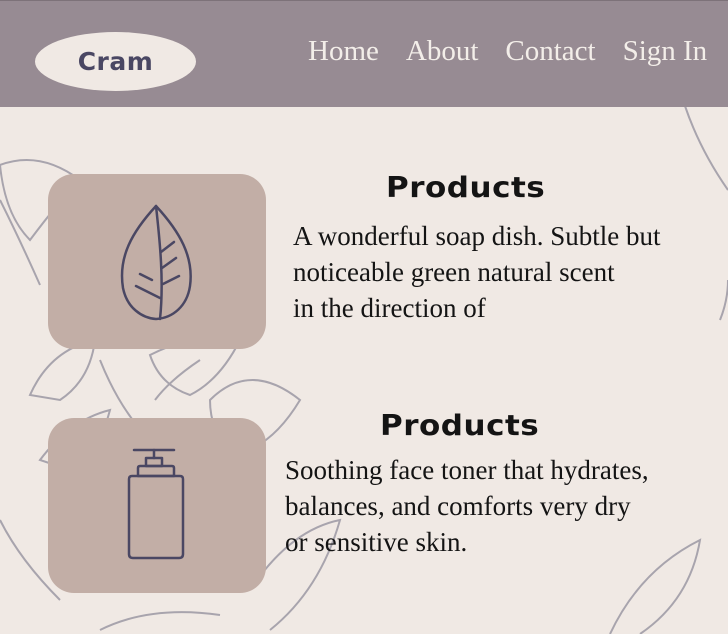 This screenshot has height=634, width=728. I want to click on description-line: or sensitive skin., so click(376, 542).